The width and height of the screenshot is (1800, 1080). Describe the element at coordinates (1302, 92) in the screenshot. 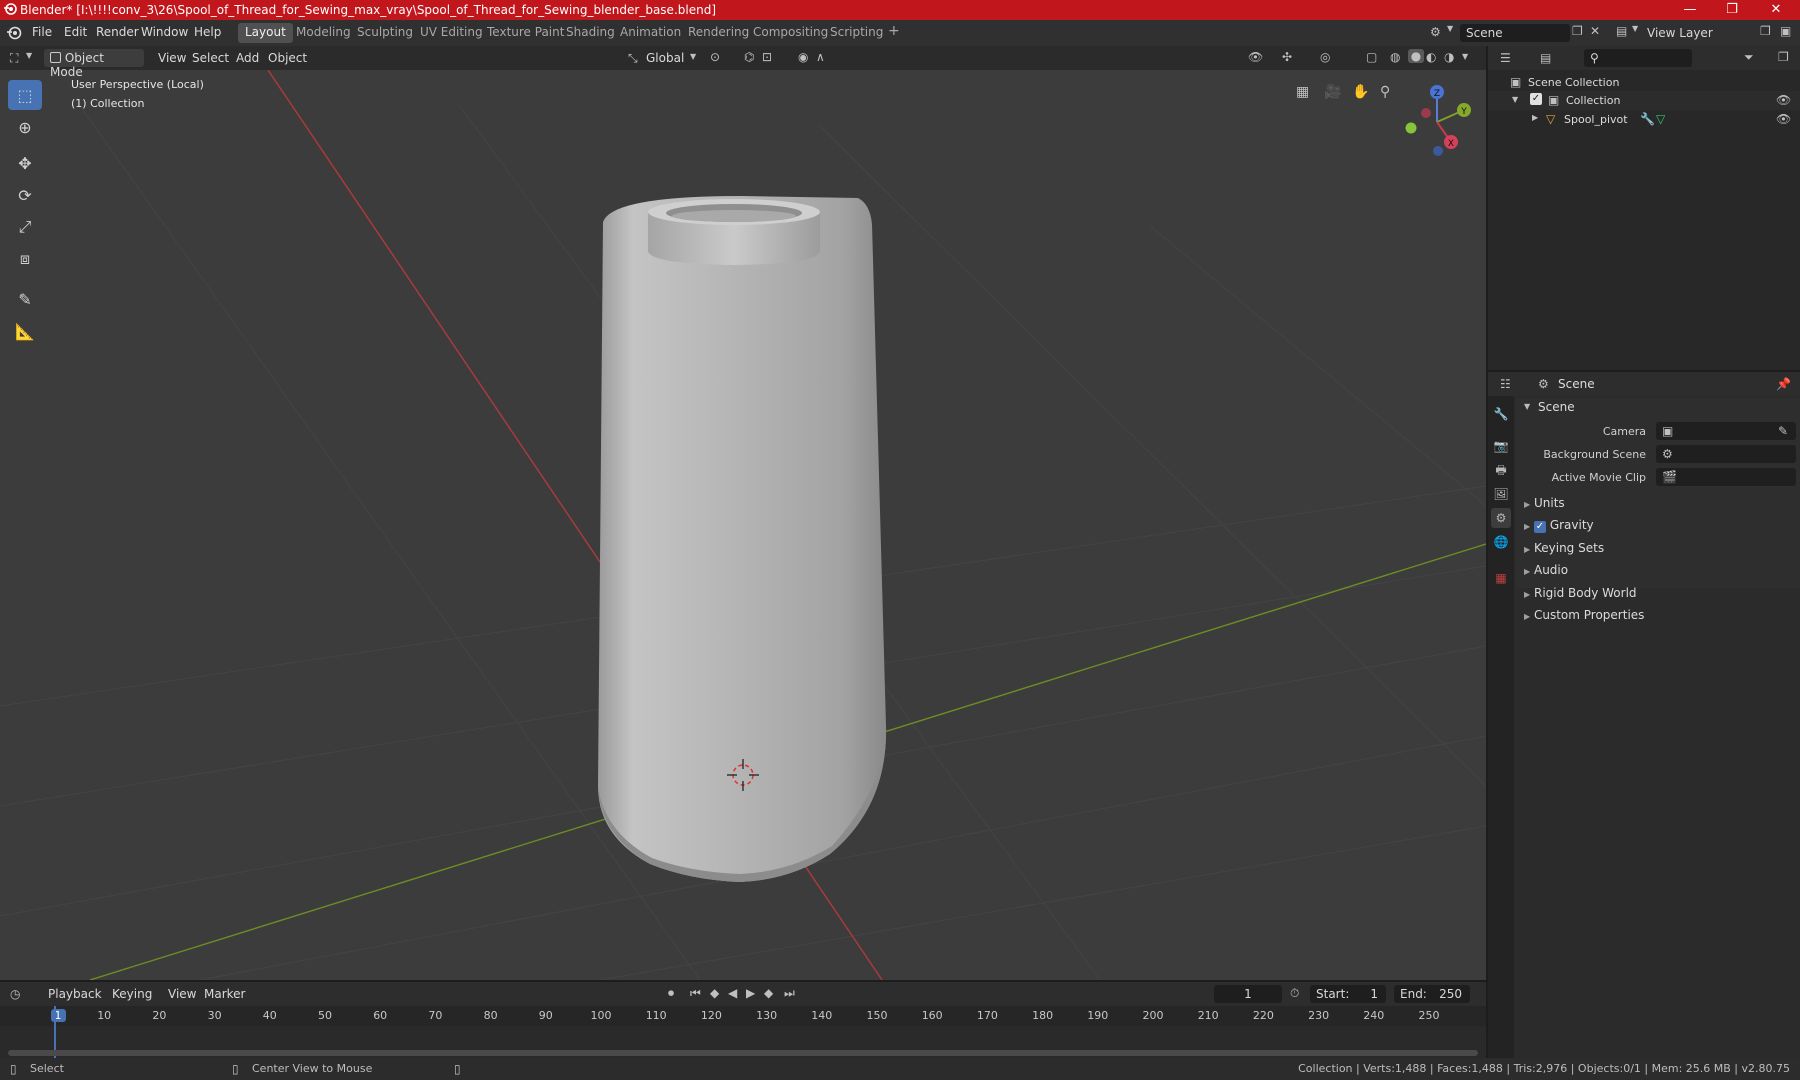

I see `toggle-camera-grid-icon: ▦` at that location.